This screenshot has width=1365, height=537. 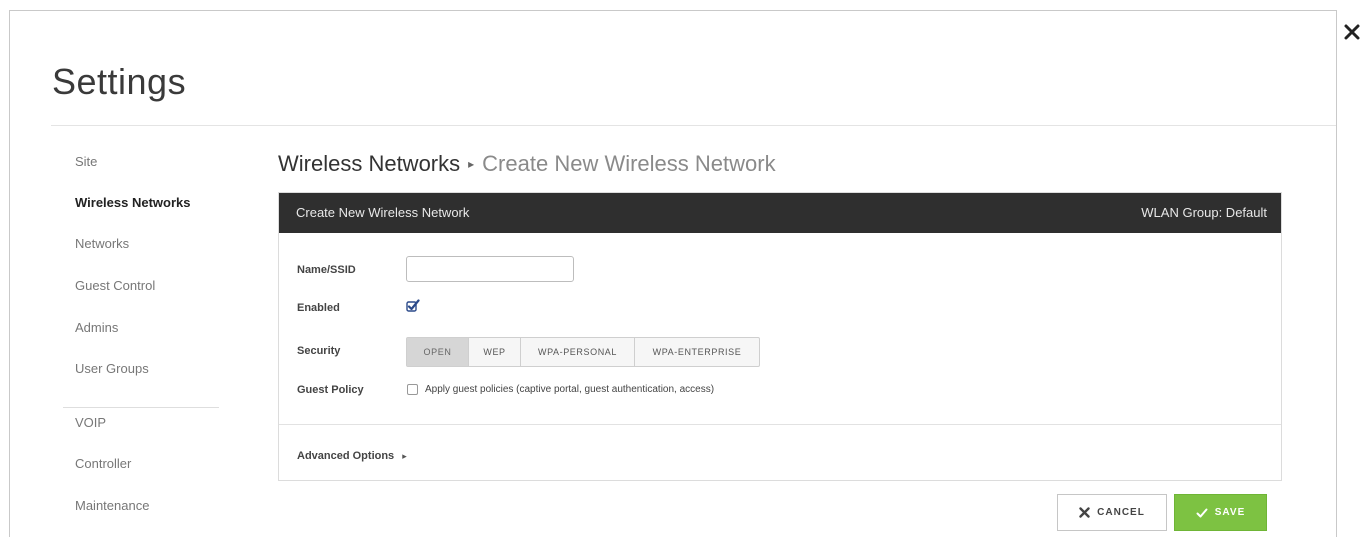 I want to click on guest-policy-label: Guest Policy, so click(x=330, y=390).